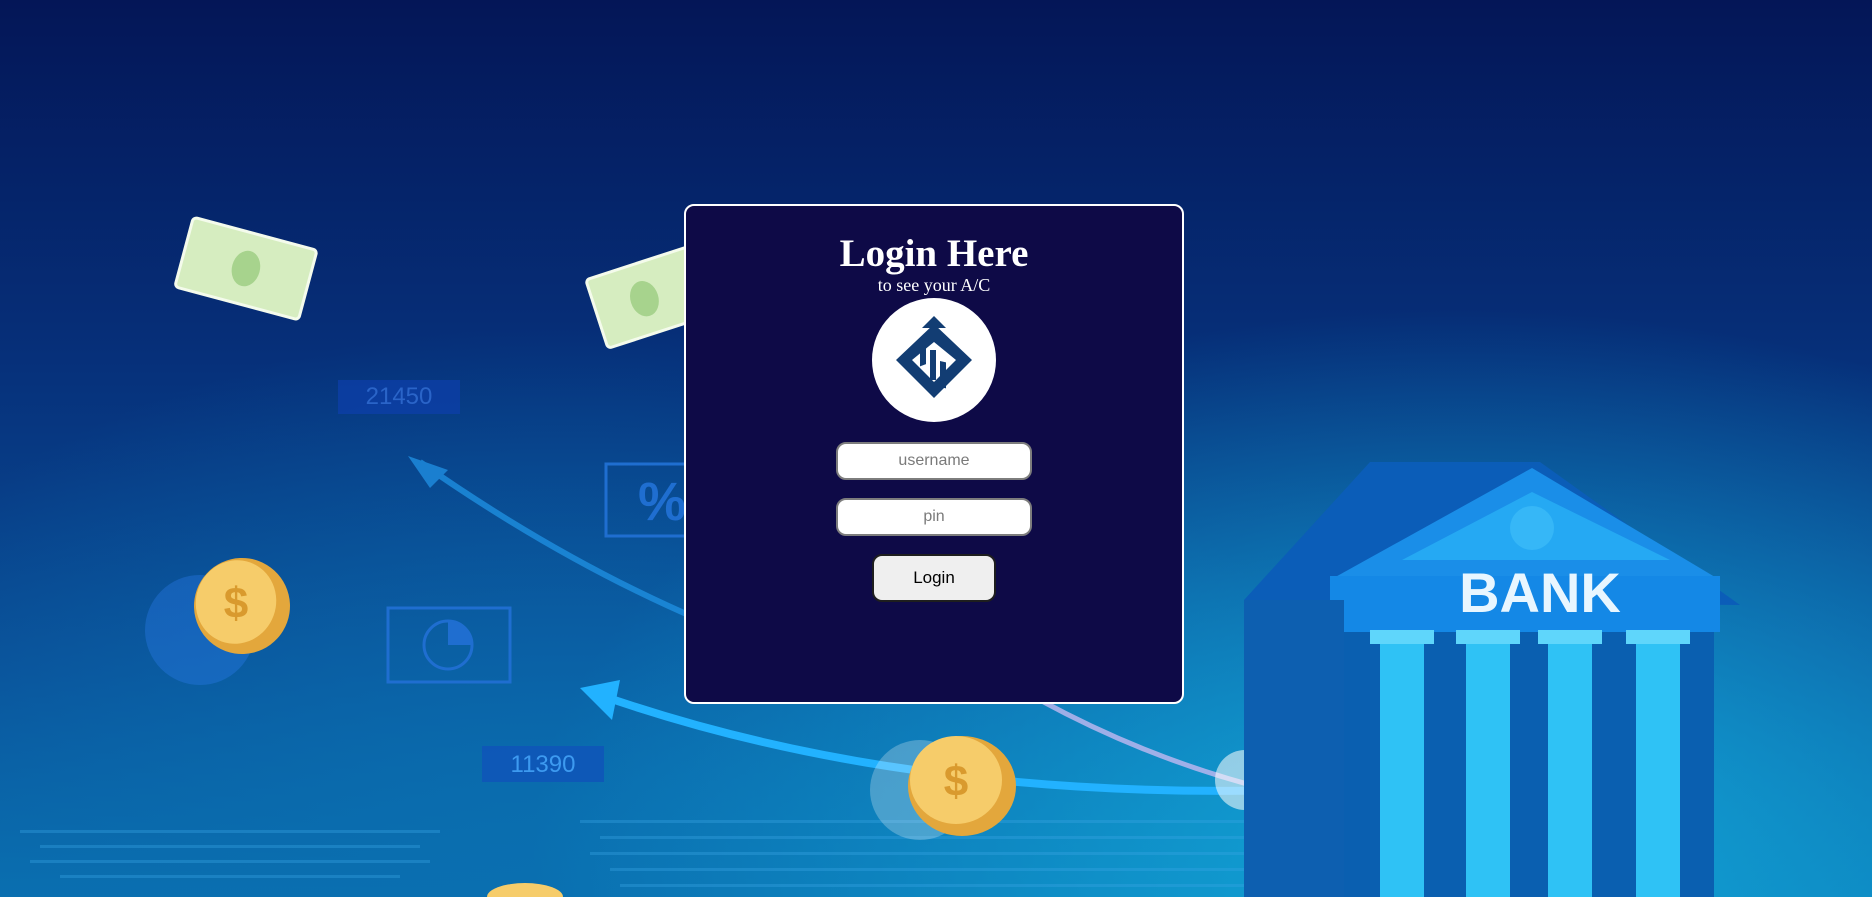 The width and height of the screenshot is (1872, 897). What do you see at coordinates (217, 621) in the screenshot?
I see `coin-left-icon: $` at bounding box center [217, 621].